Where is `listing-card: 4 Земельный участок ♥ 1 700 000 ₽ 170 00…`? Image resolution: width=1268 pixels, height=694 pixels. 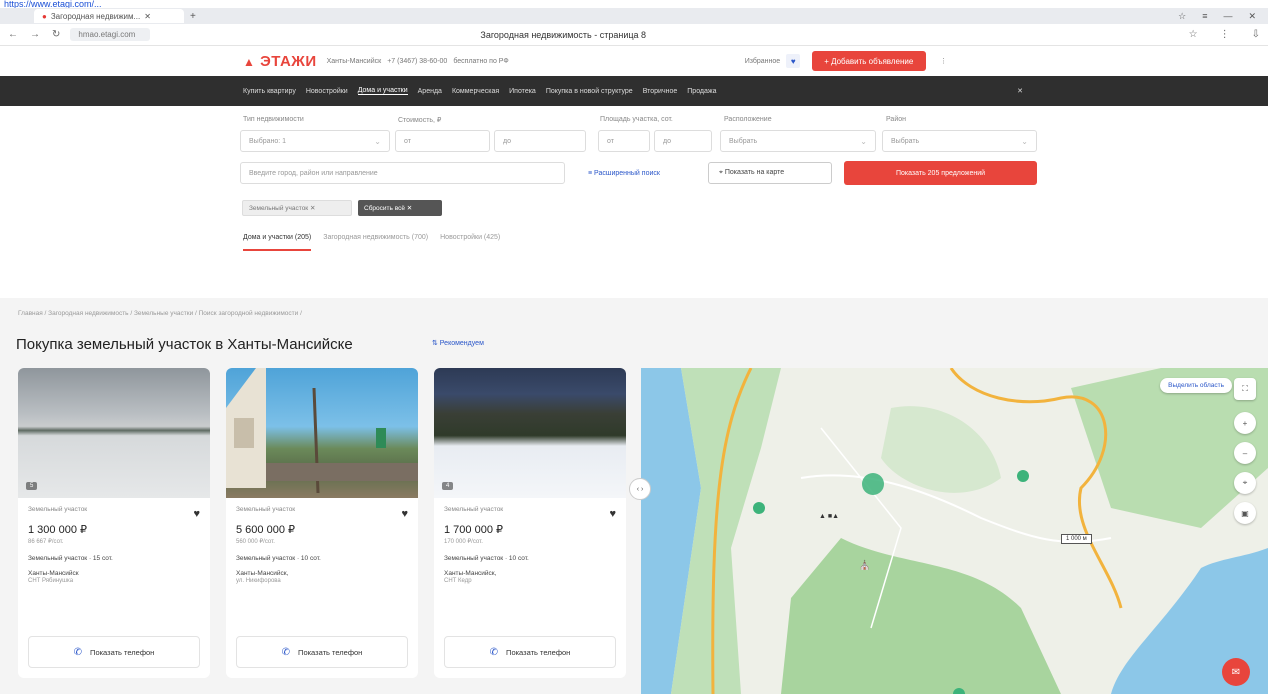 listing-card: 4 Земельный участок ♥ 1 700 000 ₽ 170 00… is located at coordinates (530, 523).